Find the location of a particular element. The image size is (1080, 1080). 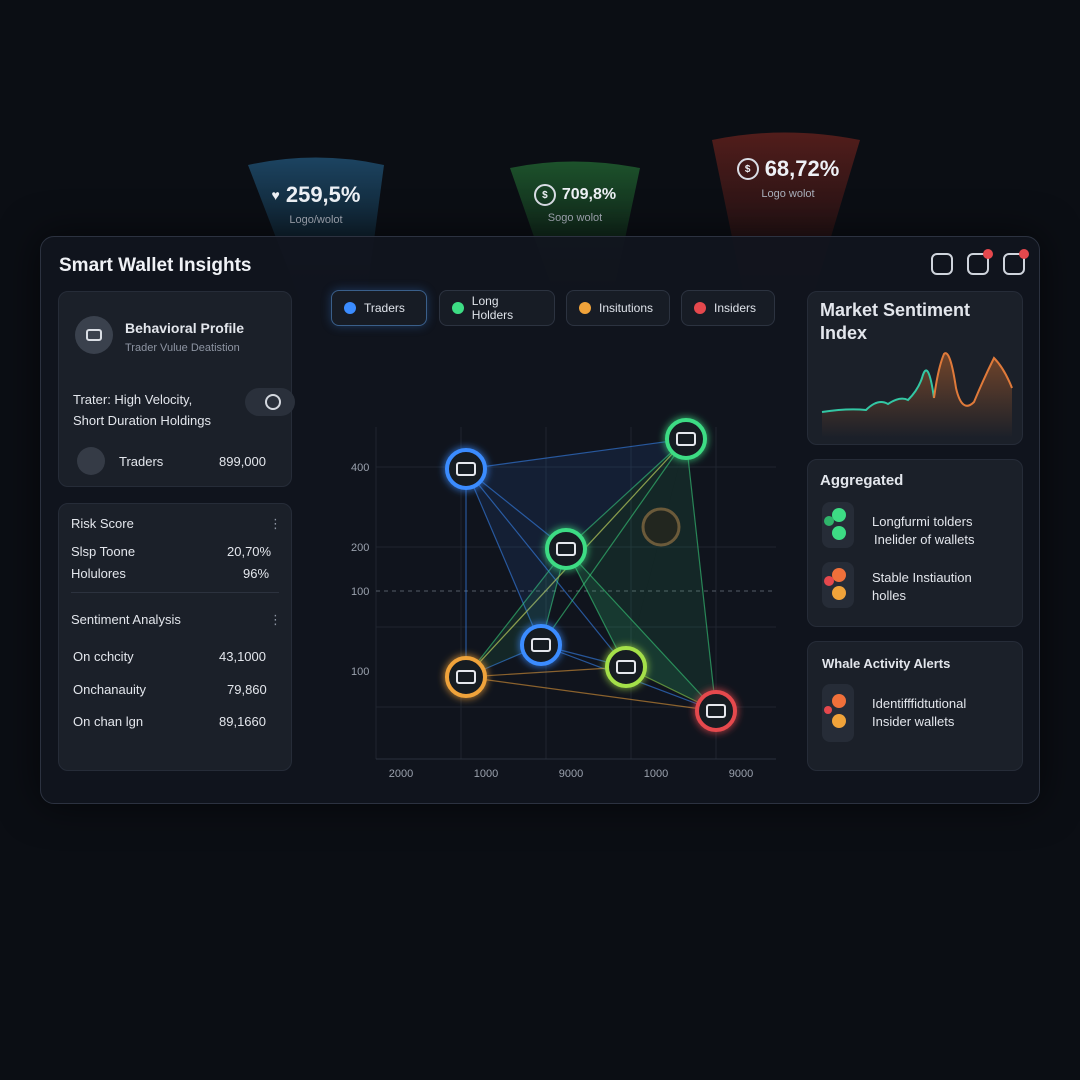

page-title: Smart Wallet Insights is located at coordinates (155, 265).